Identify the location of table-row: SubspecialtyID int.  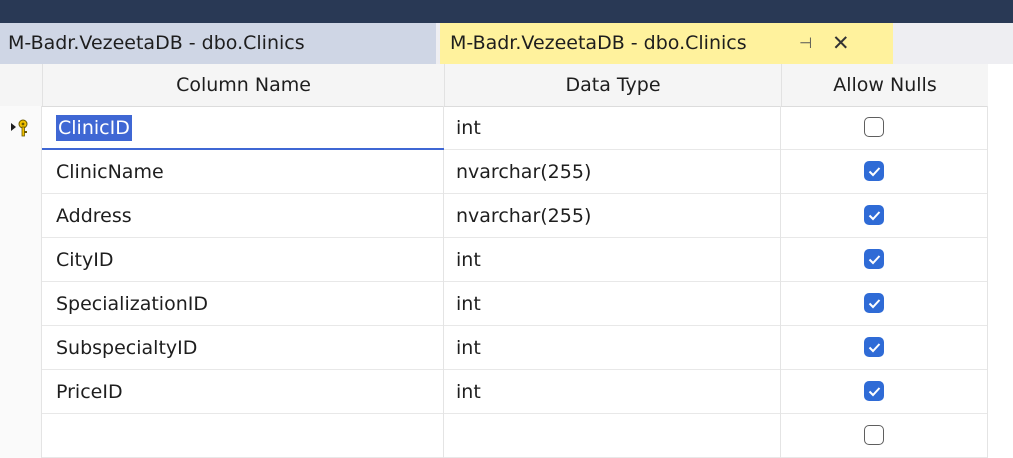
(494, 348).